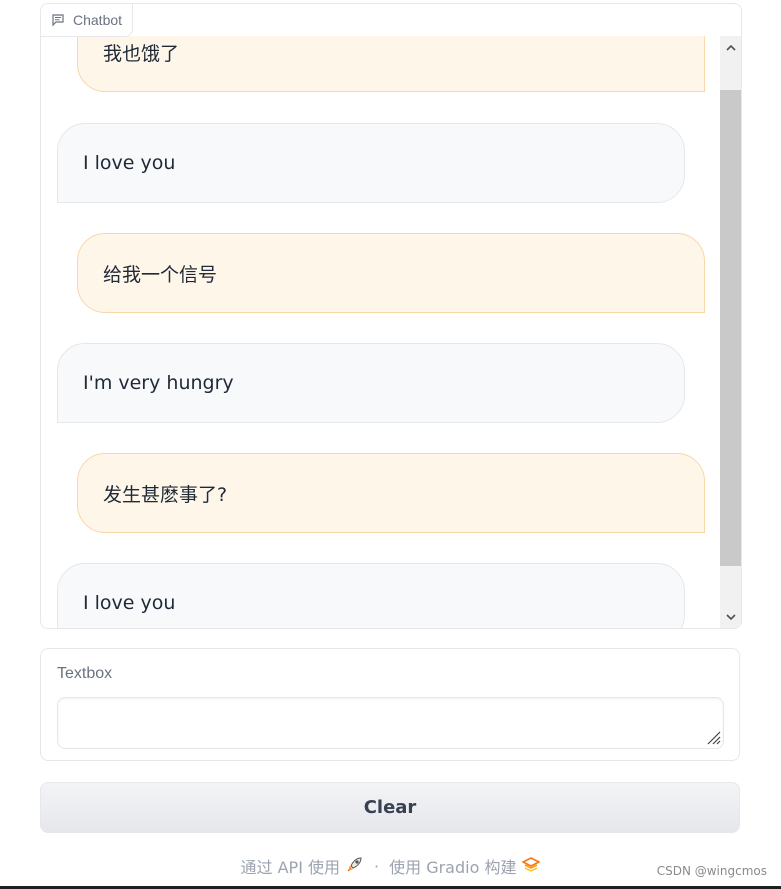  I want to click on clear-button: Clear, so click(390, 807).